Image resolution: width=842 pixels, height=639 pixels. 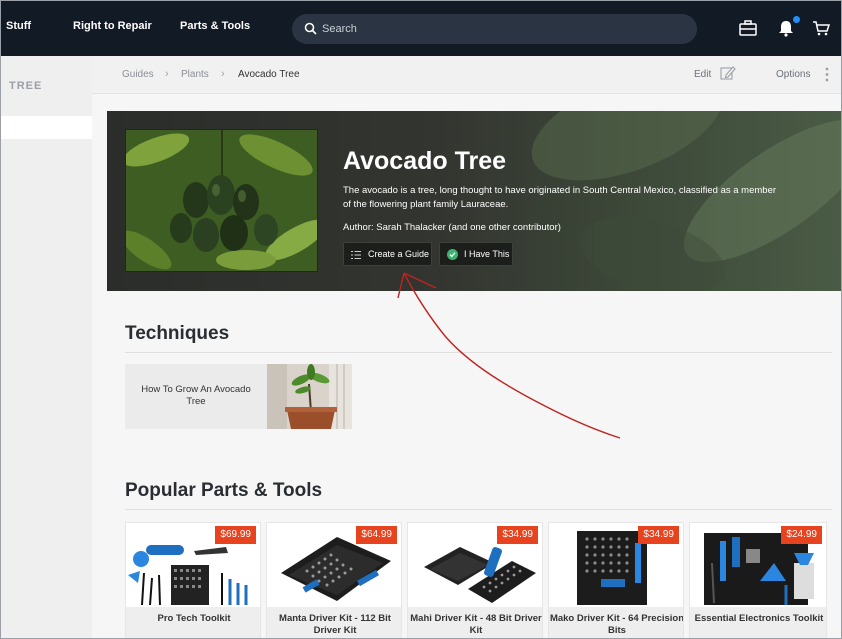 What do you see at coordinates (177, 333) in the screenshot?
I see `techniques-heading: Techniques` at bounding box center [177, 333].